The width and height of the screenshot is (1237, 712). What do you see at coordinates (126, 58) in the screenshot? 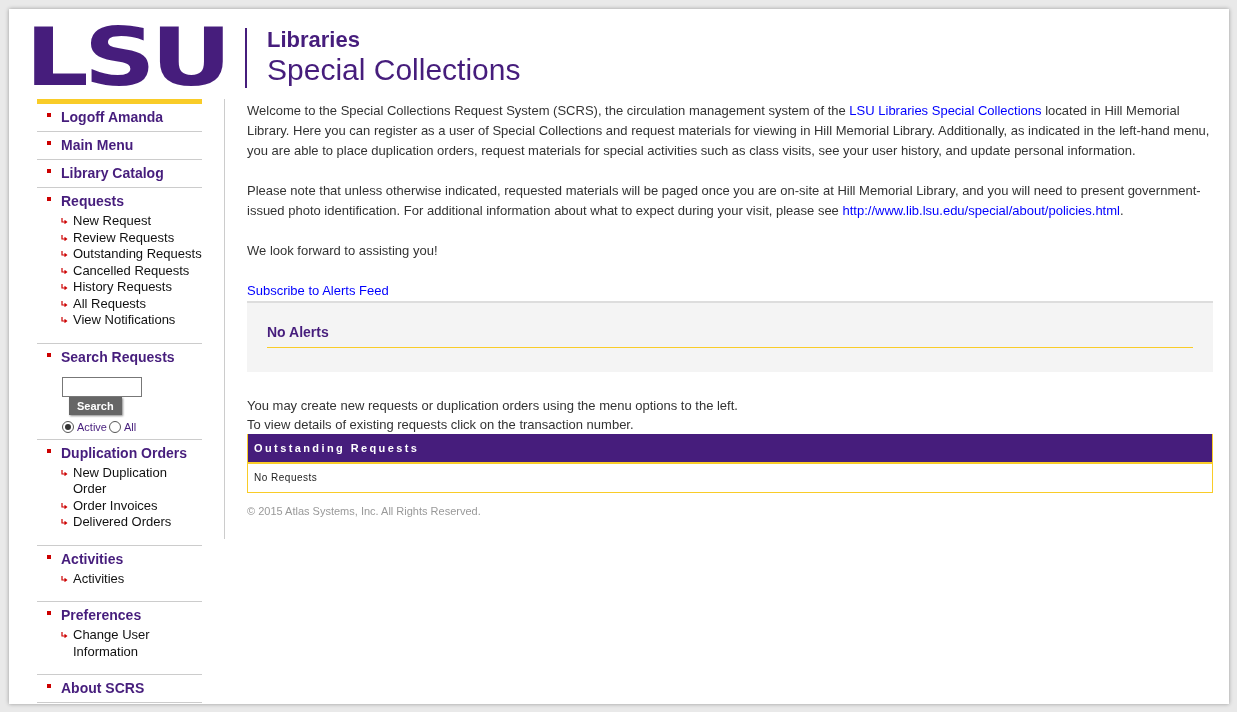
I see `logo: LSU` at bounding box center [126, 58].